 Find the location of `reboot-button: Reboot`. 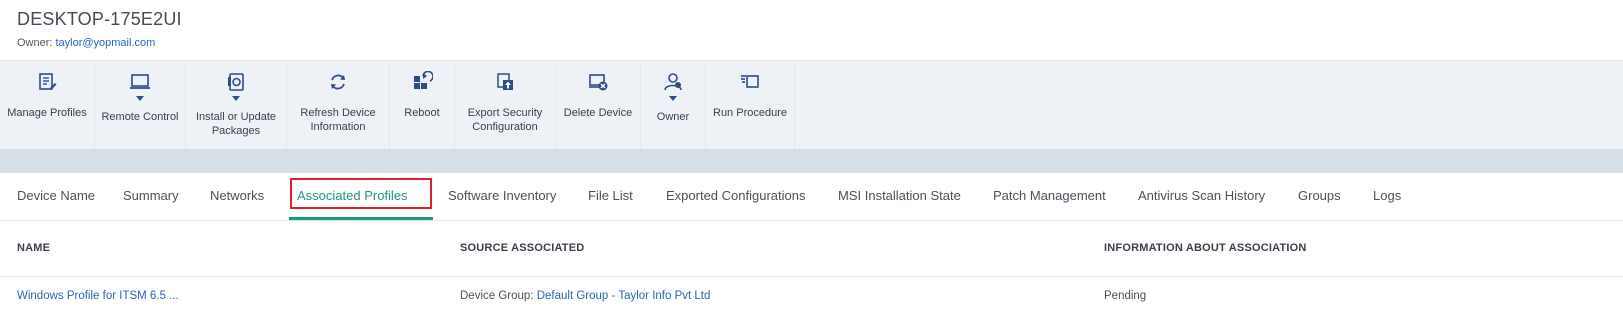

reboot-button: Reboot is located at coordinates (422, 105).